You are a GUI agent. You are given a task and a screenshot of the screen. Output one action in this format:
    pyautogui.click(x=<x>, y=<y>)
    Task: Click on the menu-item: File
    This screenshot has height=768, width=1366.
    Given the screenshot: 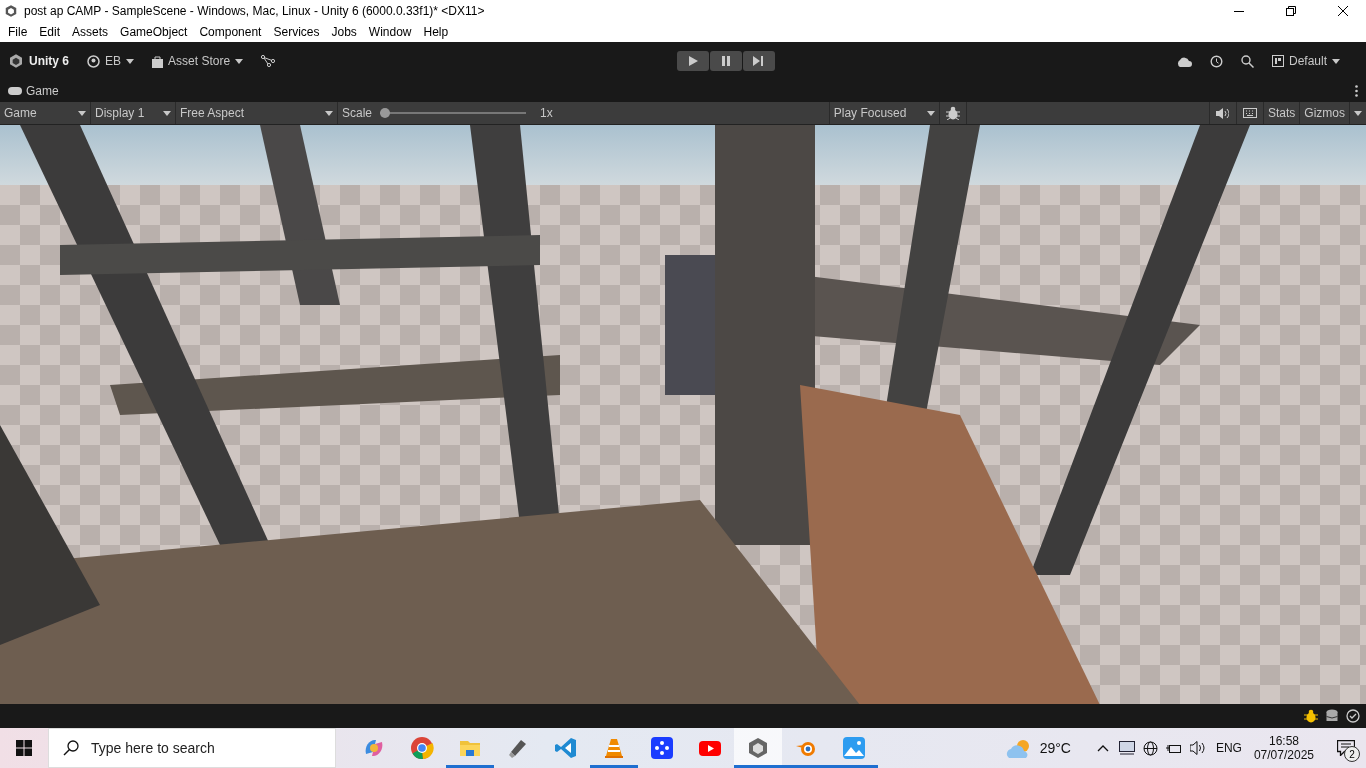 What is the action you would take?
    pyautogui.click(x=18, y=32)
    